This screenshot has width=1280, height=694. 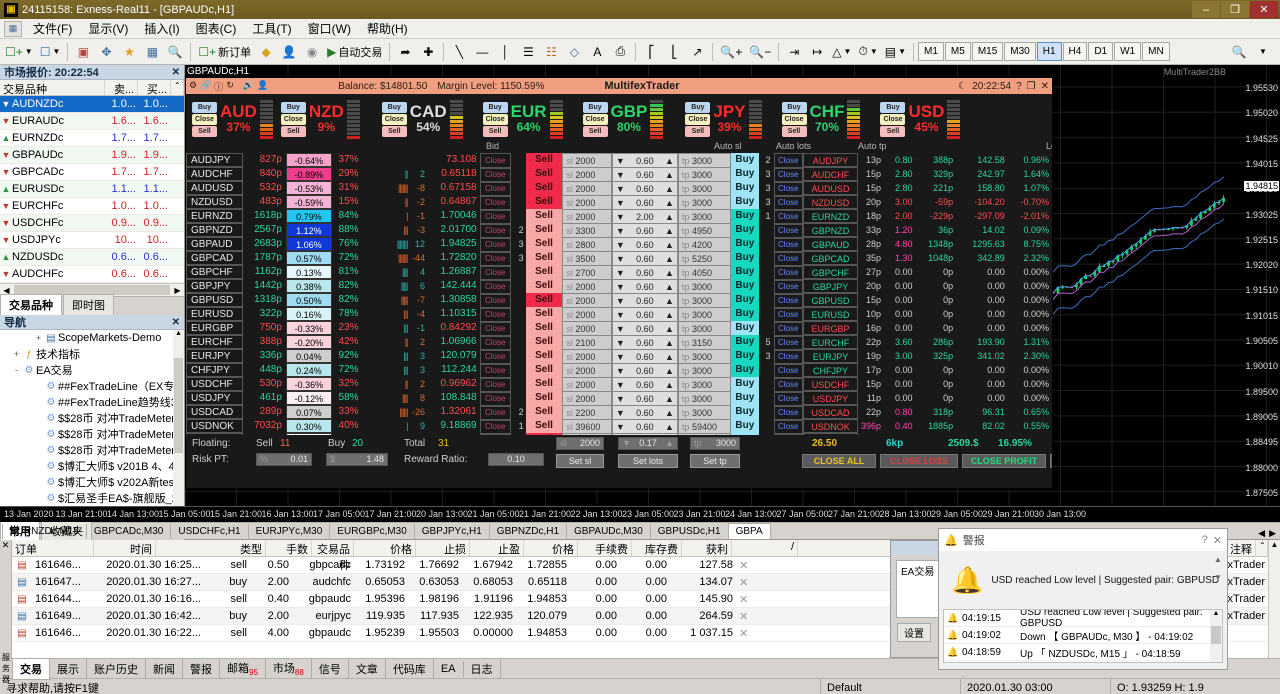 I want to click on menu-item-4: 工具(T), so click(x=271, y=28).